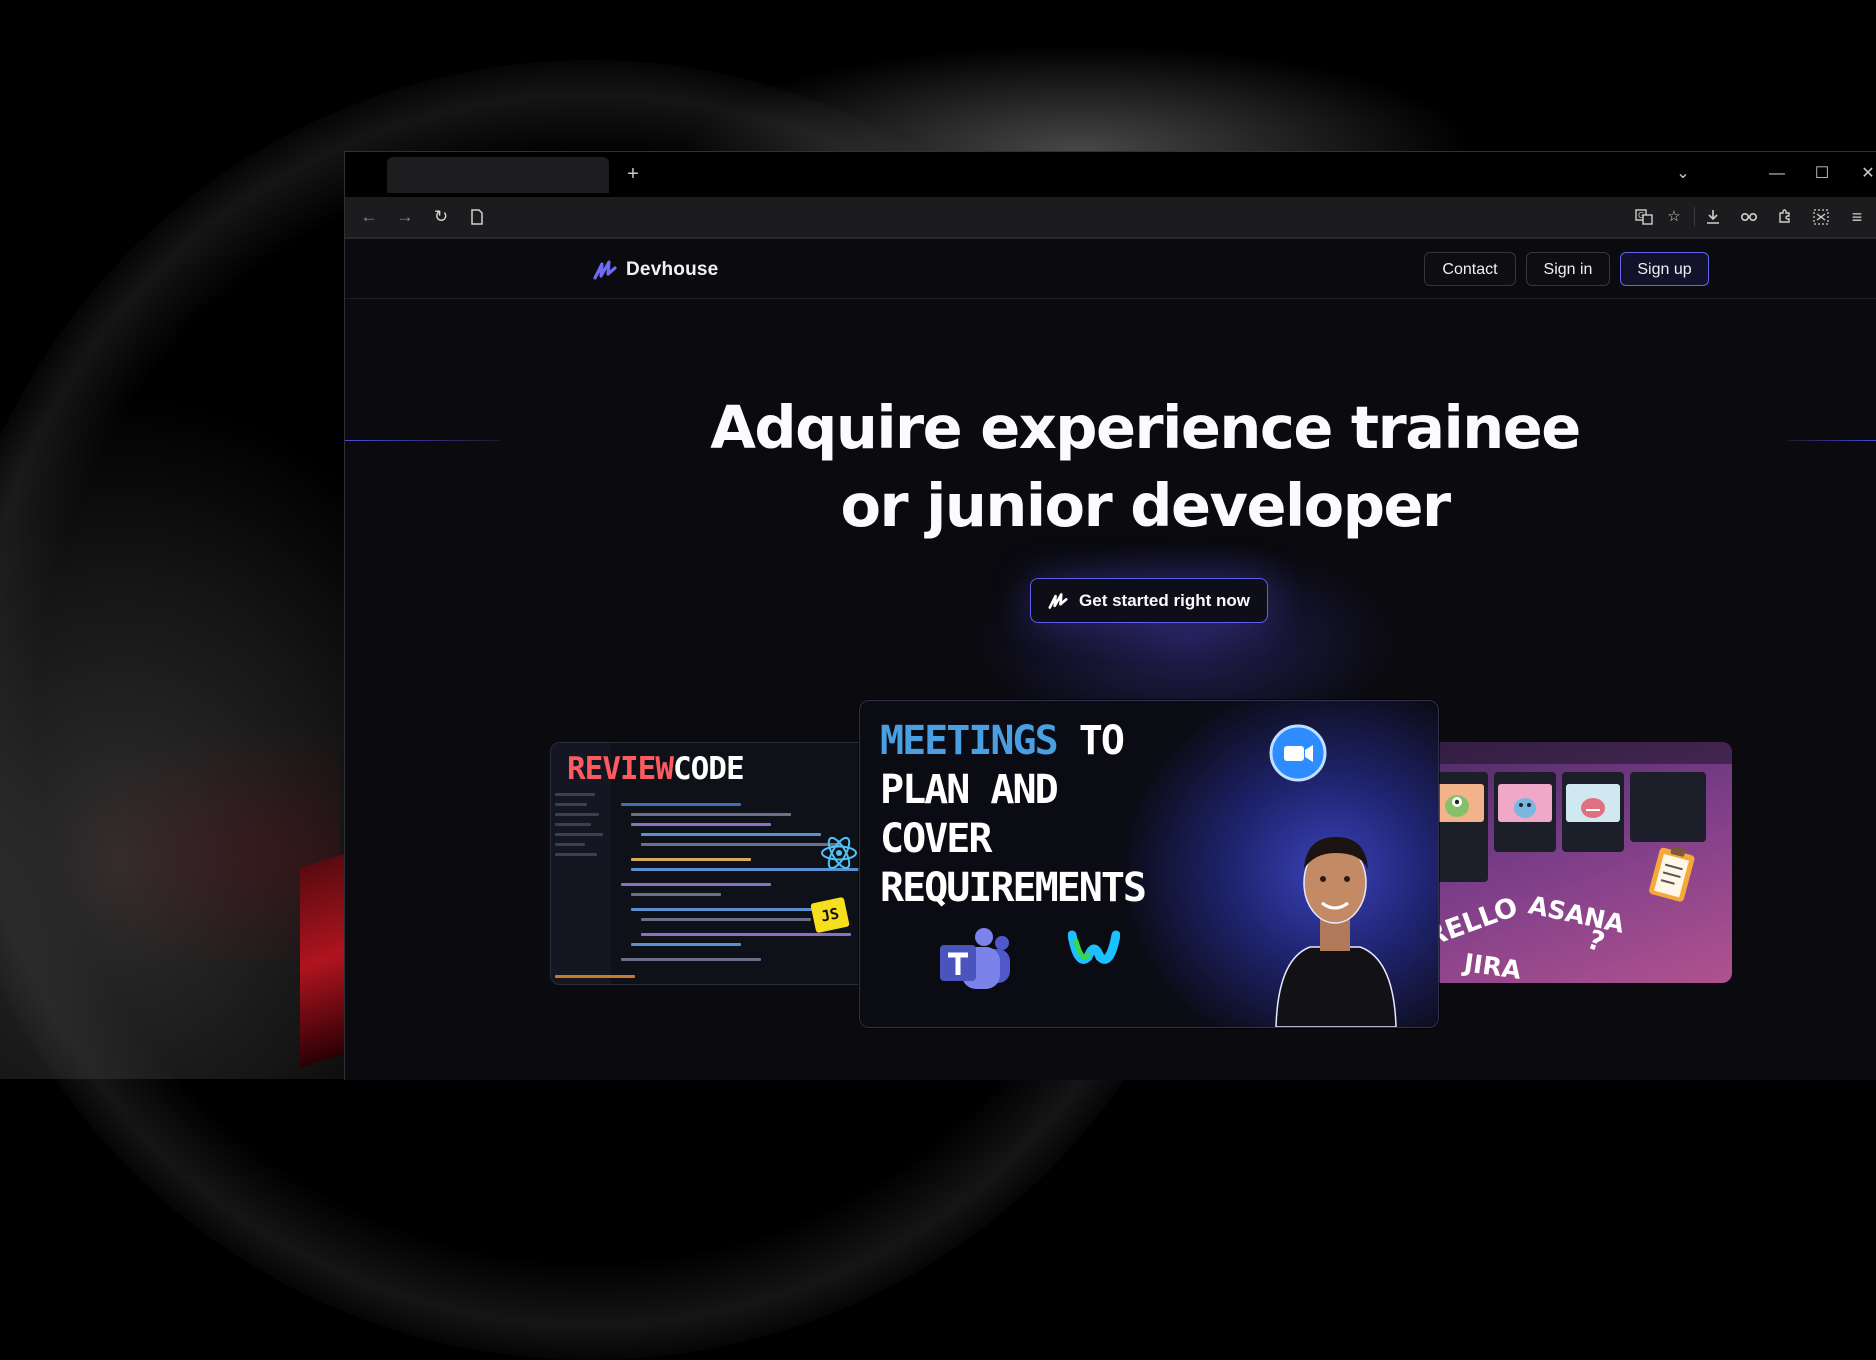 The width and height of the screenshot is (1876, 1360). I want to click on get-started-label: Get started right now, so click(1164, 600).